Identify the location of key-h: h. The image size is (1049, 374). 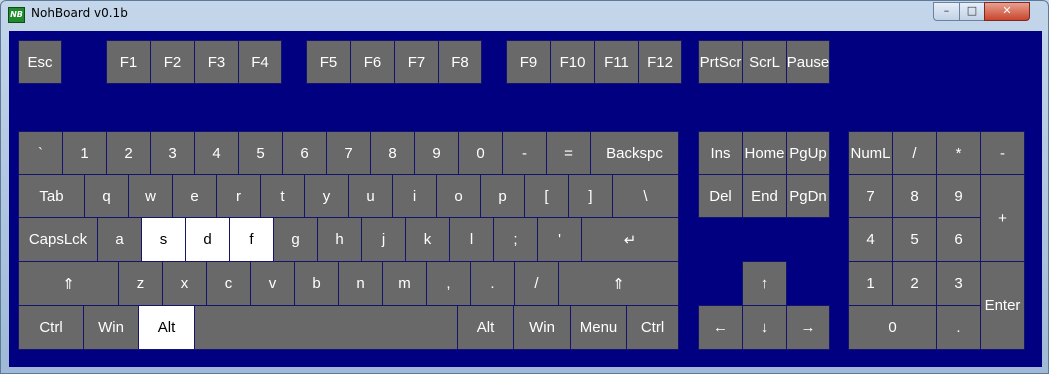
(339, 239).